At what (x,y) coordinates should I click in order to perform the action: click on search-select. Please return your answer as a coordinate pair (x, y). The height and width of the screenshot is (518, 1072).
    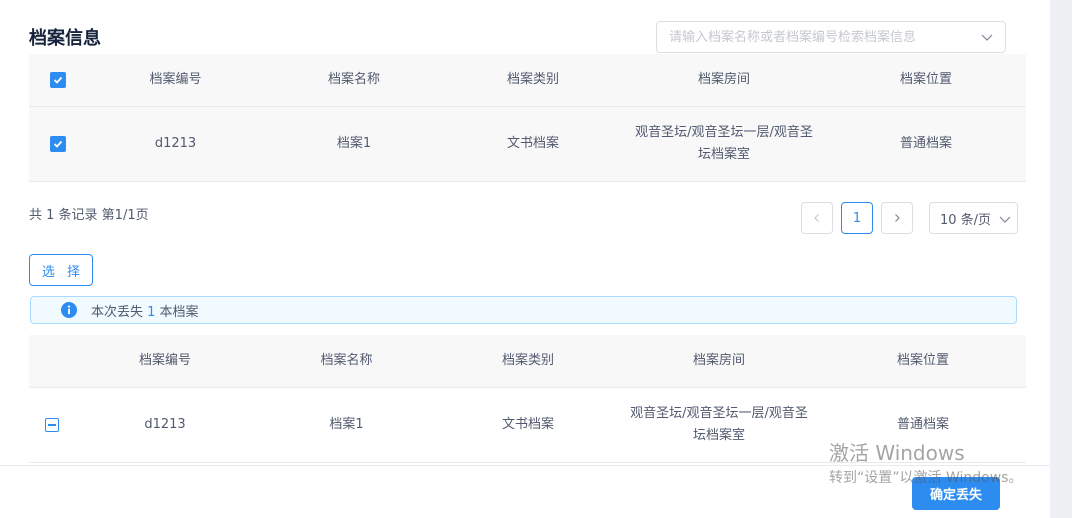
    Looking at the image, I should click on (831, 37).